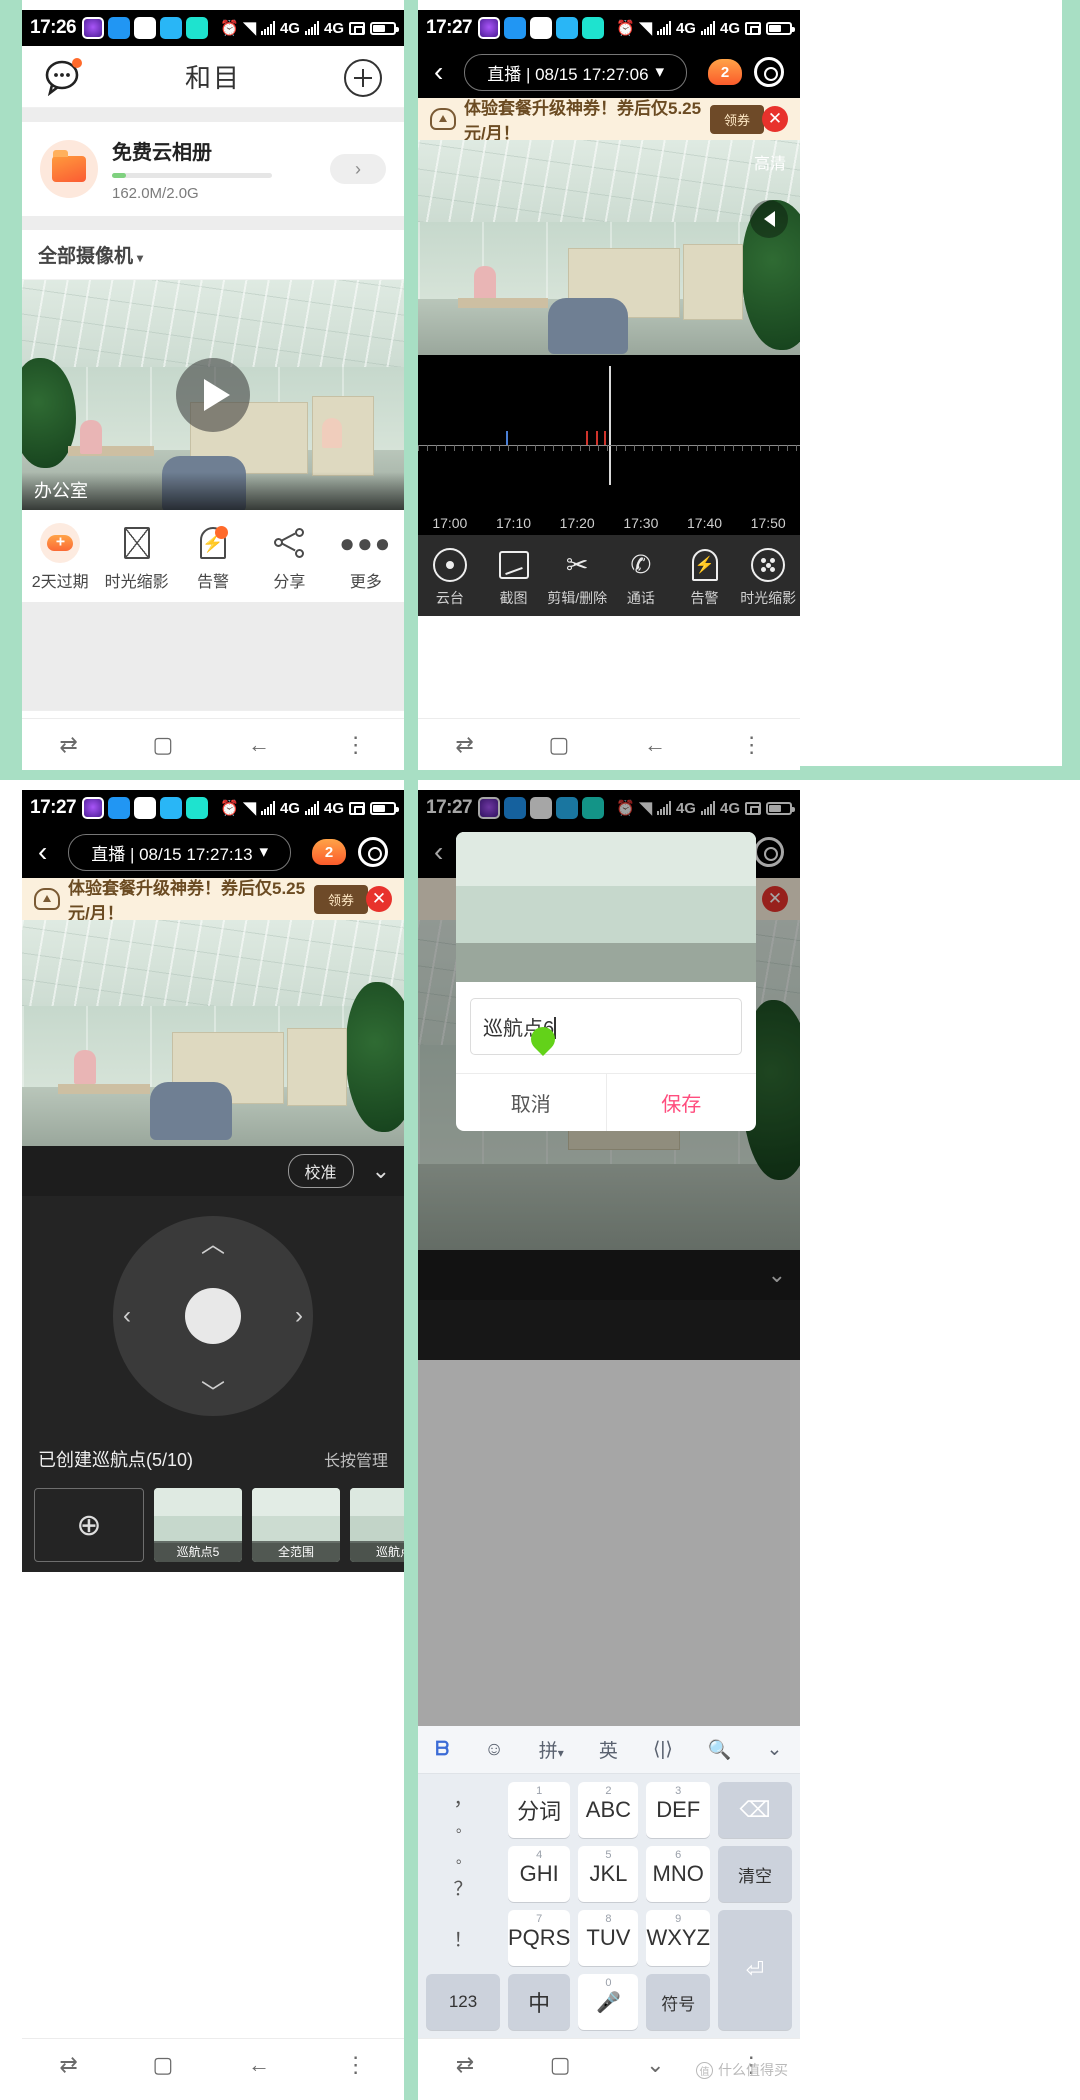 Image resolution: width=1080 pixels, height=2100 pixels. Describe the element at coordinates (493, 1750) in the screenshot. I see `emoji-icon: ☺` at that location.